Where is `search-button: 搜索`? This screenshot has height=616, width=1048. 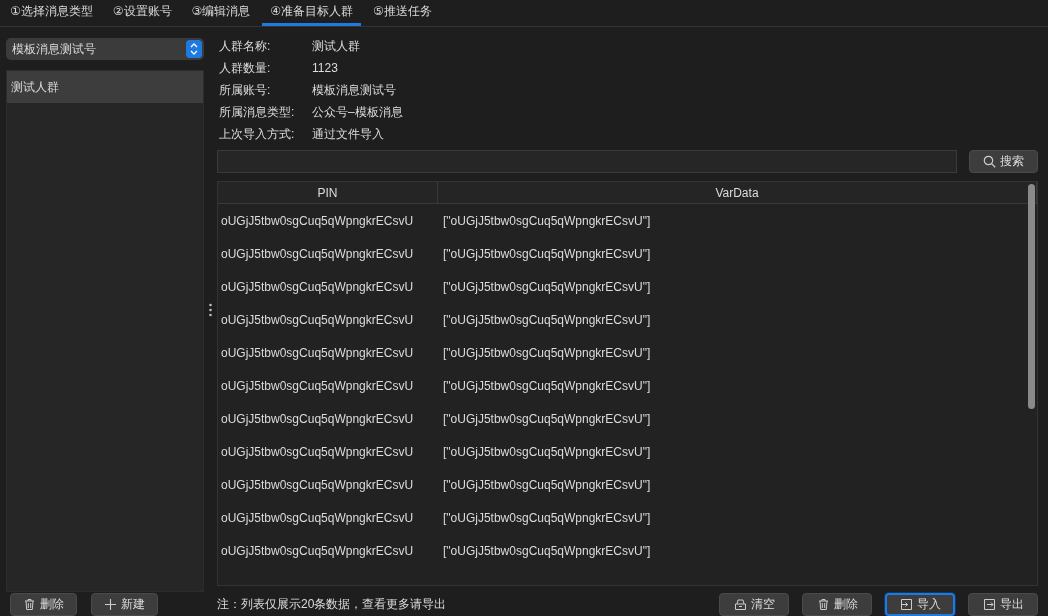 search-button: 搜索 is located at coordinates (1003, 161).